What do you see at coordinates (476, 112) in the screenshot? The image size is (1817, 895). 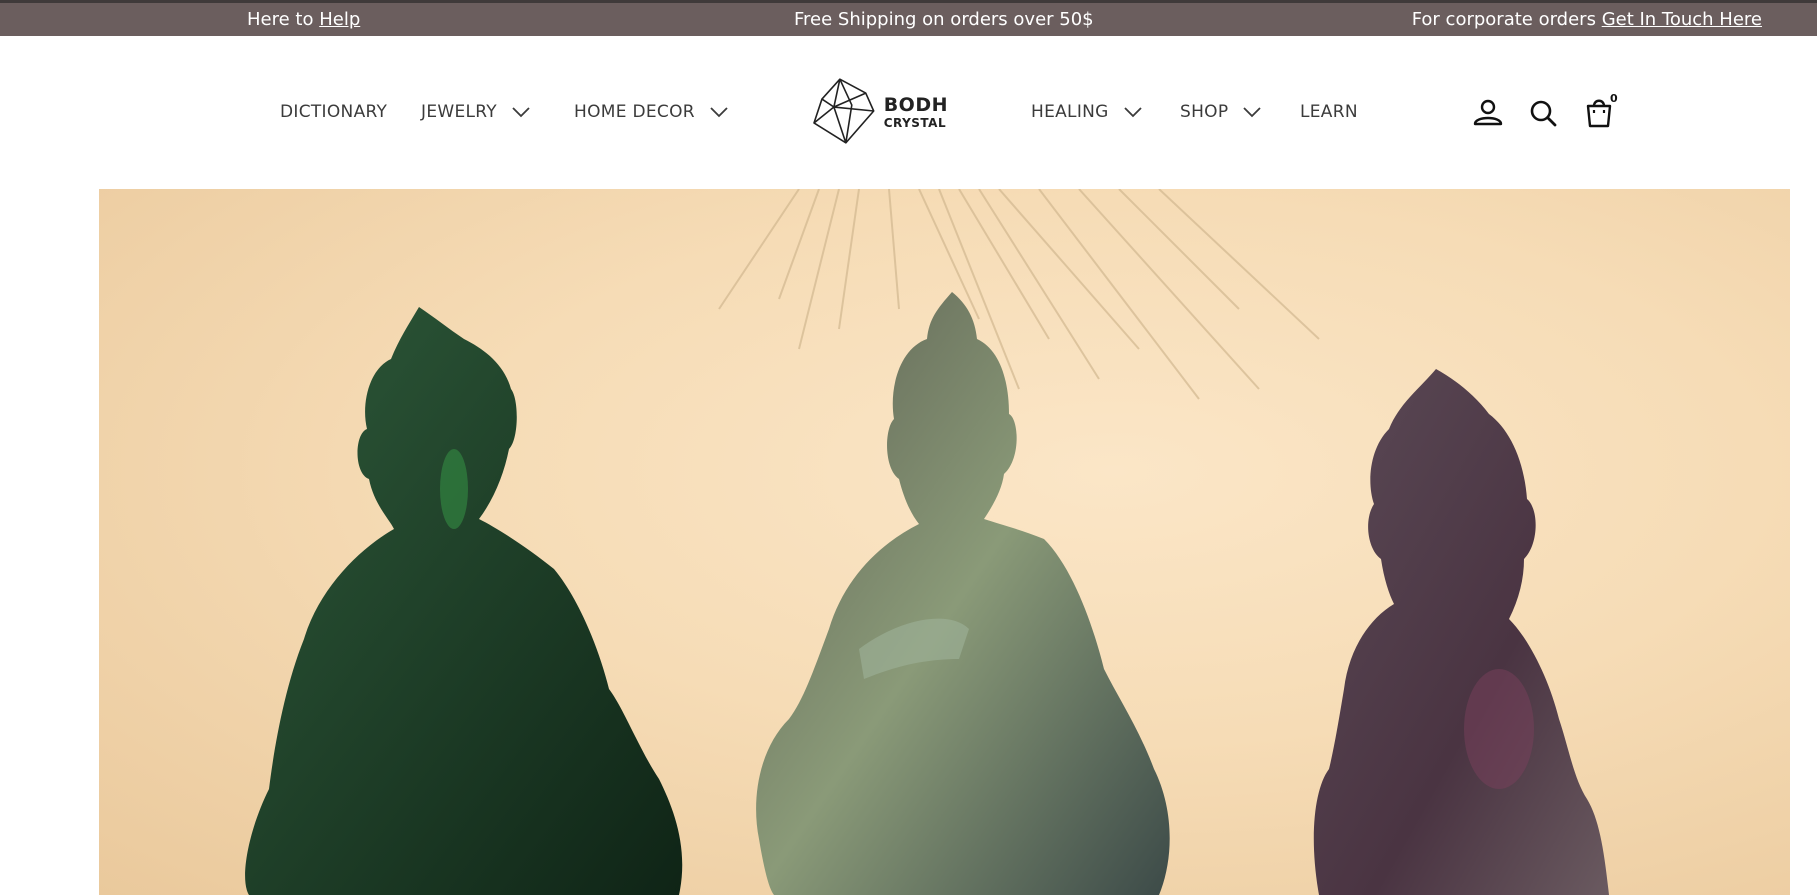 I see `nav-jewelry: JEWELRY` at bounding box center [476, 112].